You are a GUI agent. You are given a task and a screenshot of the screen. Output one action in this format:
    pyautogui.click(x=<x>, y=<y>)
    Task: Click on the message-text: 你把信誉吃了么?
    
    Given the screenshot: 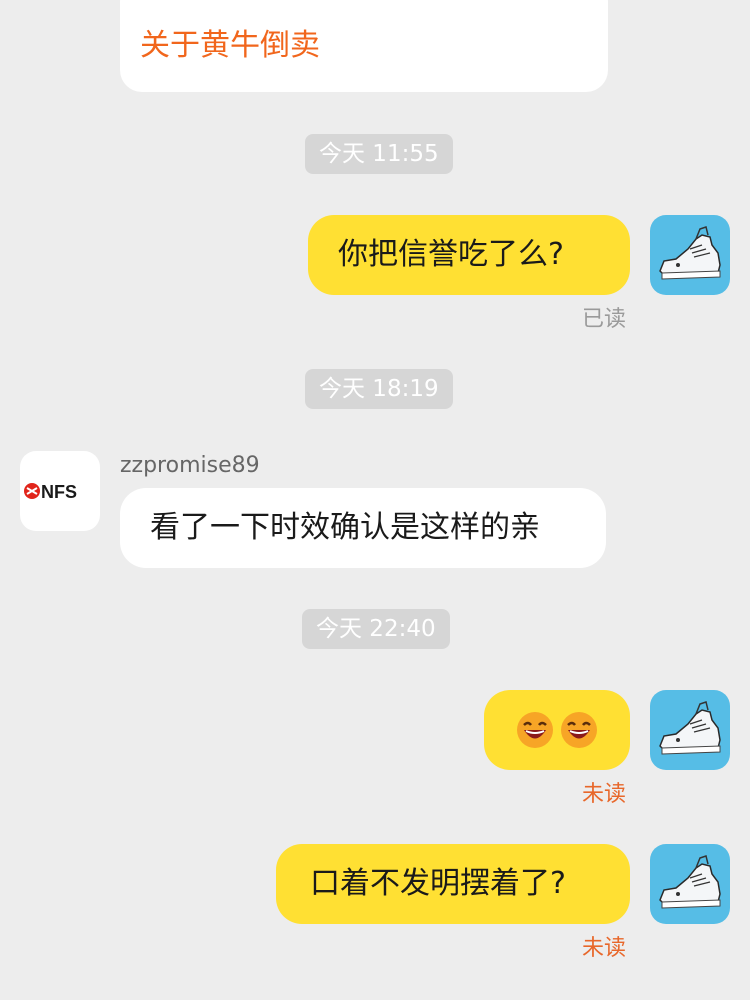 What is the action you would take?
    pyautogui.click(x=451, y=254)
    